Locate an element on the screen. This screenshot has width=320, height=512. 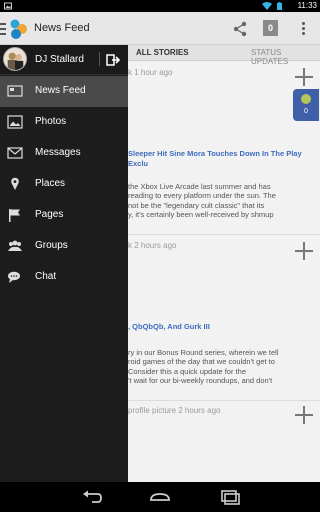
drawer-item-pages: Pages is located at coordinates (64, 215).